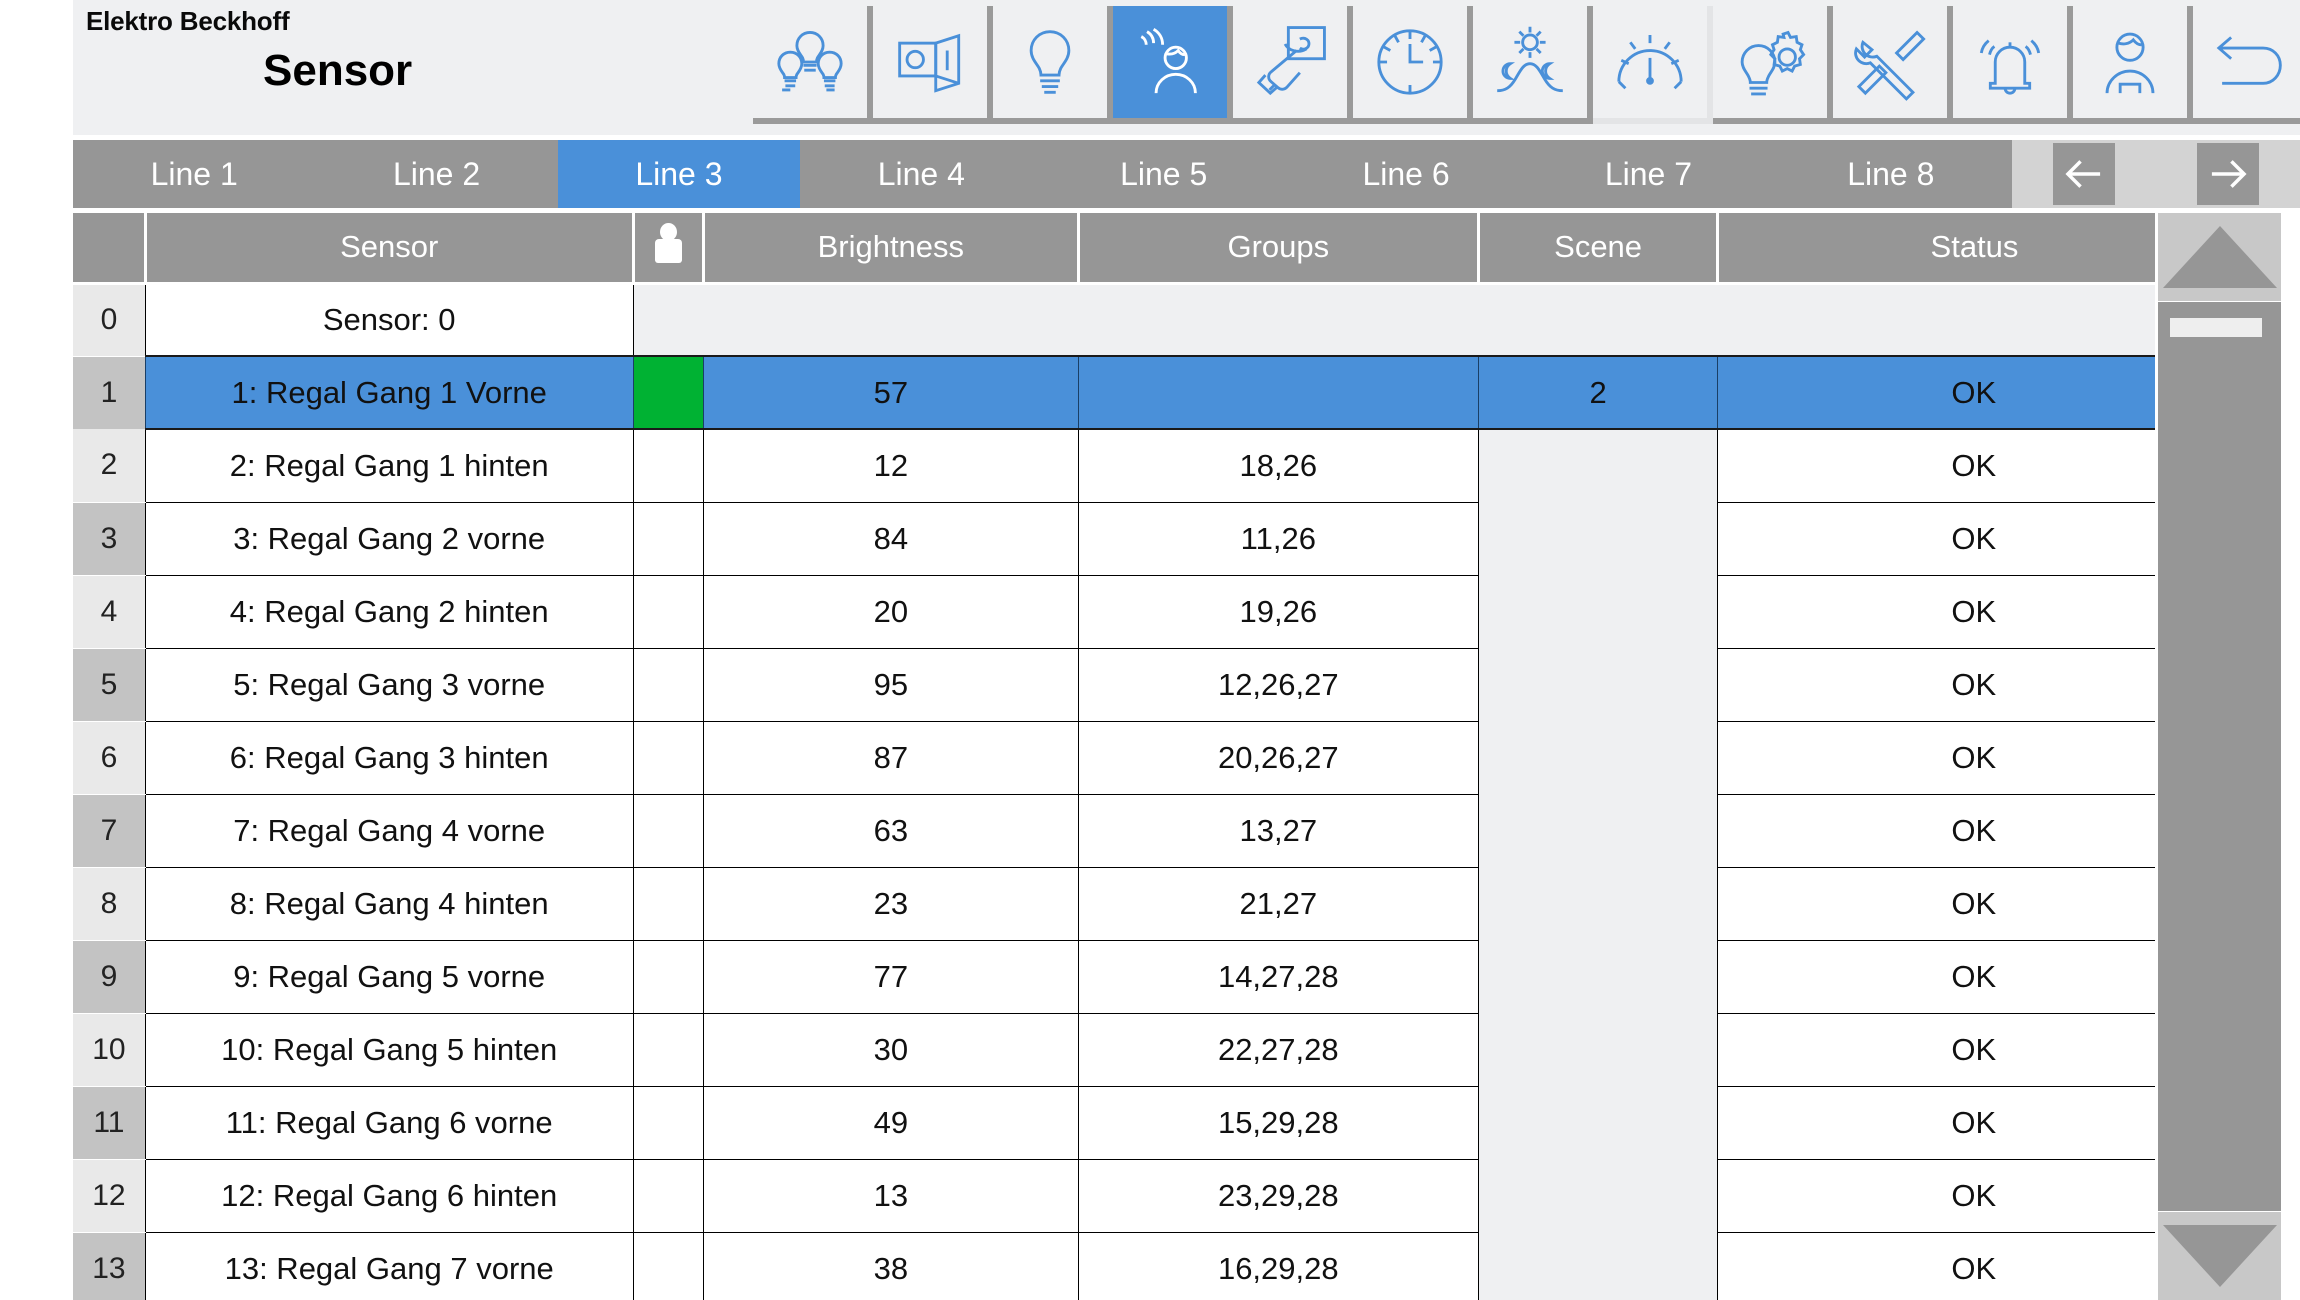 The image size is (2300, 1300). What do you see at coordinates (389, 1122) in the screenshot?
I see `cell-sensor: 11: Regal Gang 6 vorne` at bounding box center [389, 1122].